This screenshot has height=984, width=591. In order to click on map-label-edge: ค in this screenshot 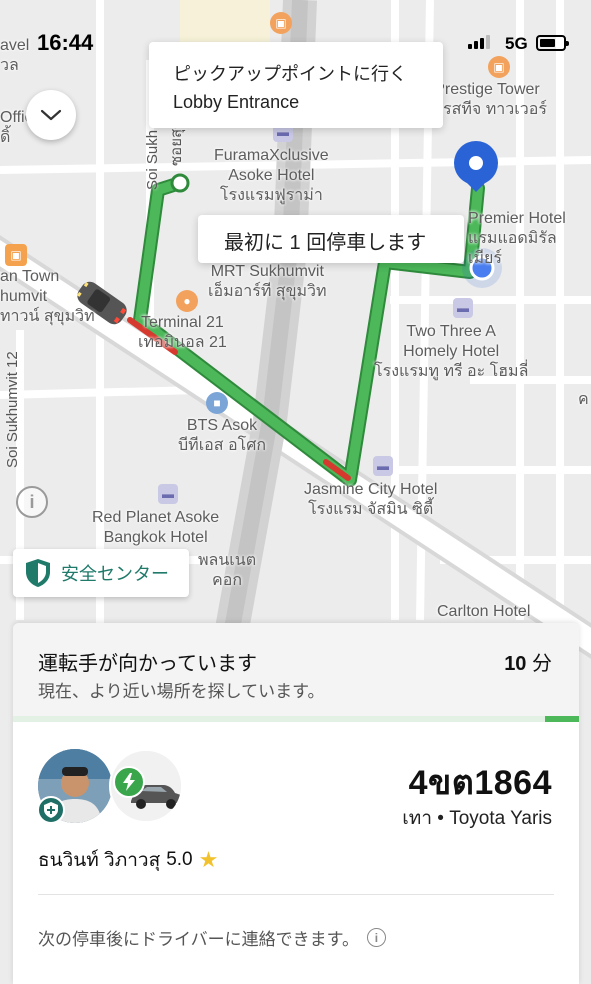, I will do `click(583, 399)`.